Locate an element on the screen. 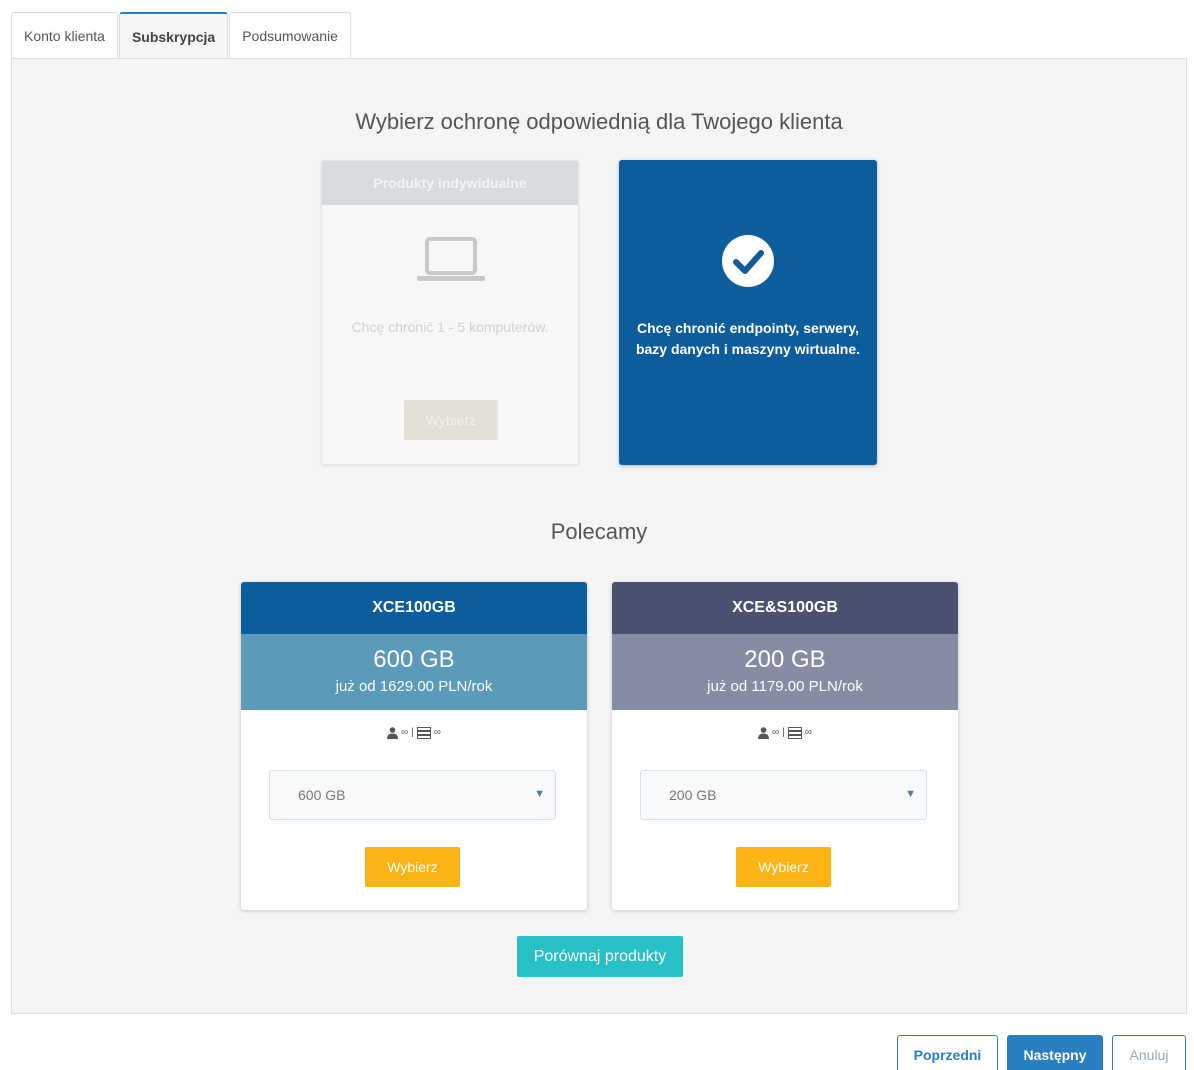  individual-select-button: Wybierz is located at coordinates (451, 420).